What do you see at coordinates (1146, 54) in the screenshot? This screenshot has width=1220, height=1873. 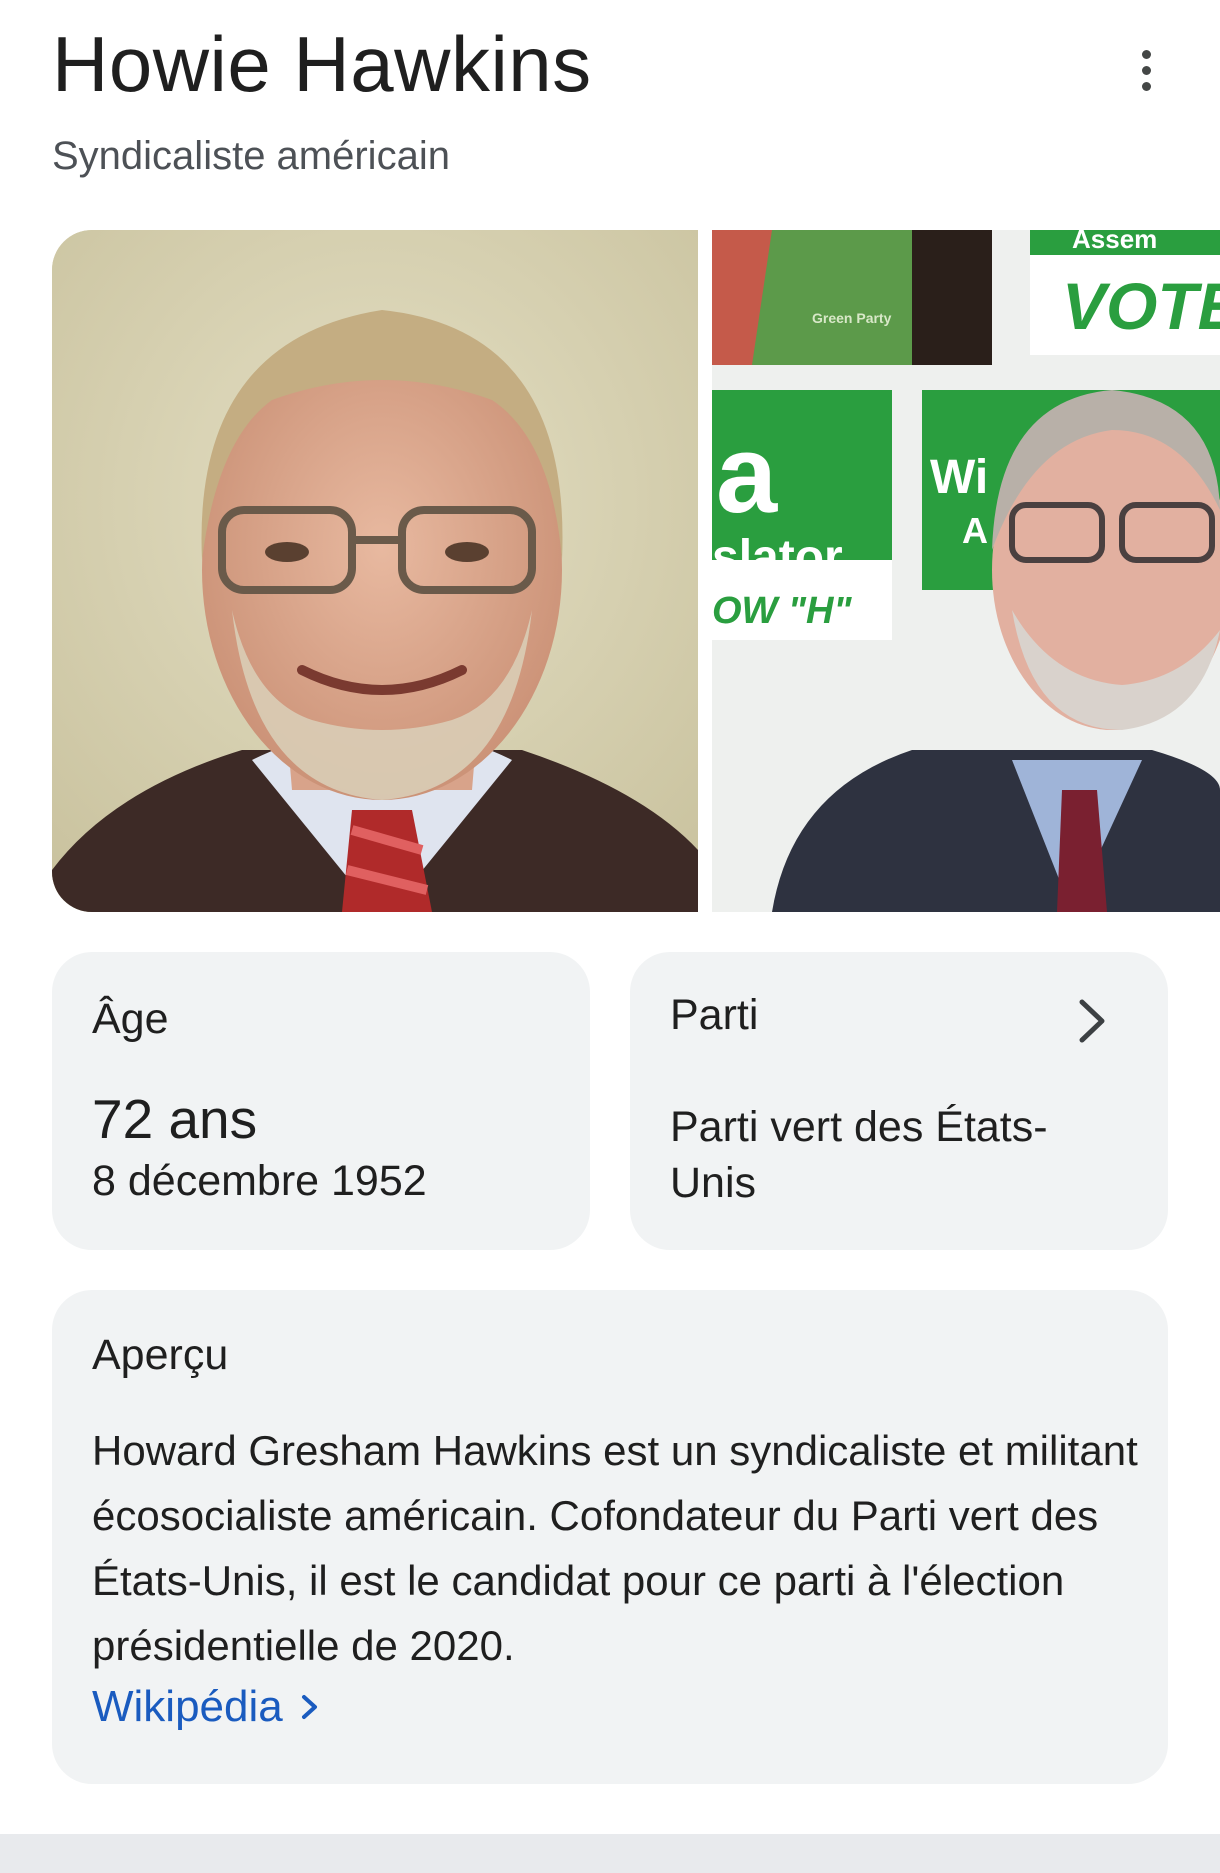 I see `more-vert-icon` at bounding box center [1146, 54].